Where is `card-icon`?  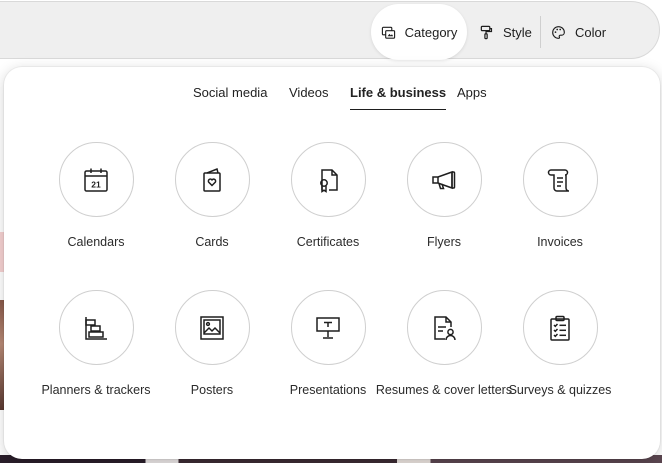 card-icon is located at coordinates (212, 179).